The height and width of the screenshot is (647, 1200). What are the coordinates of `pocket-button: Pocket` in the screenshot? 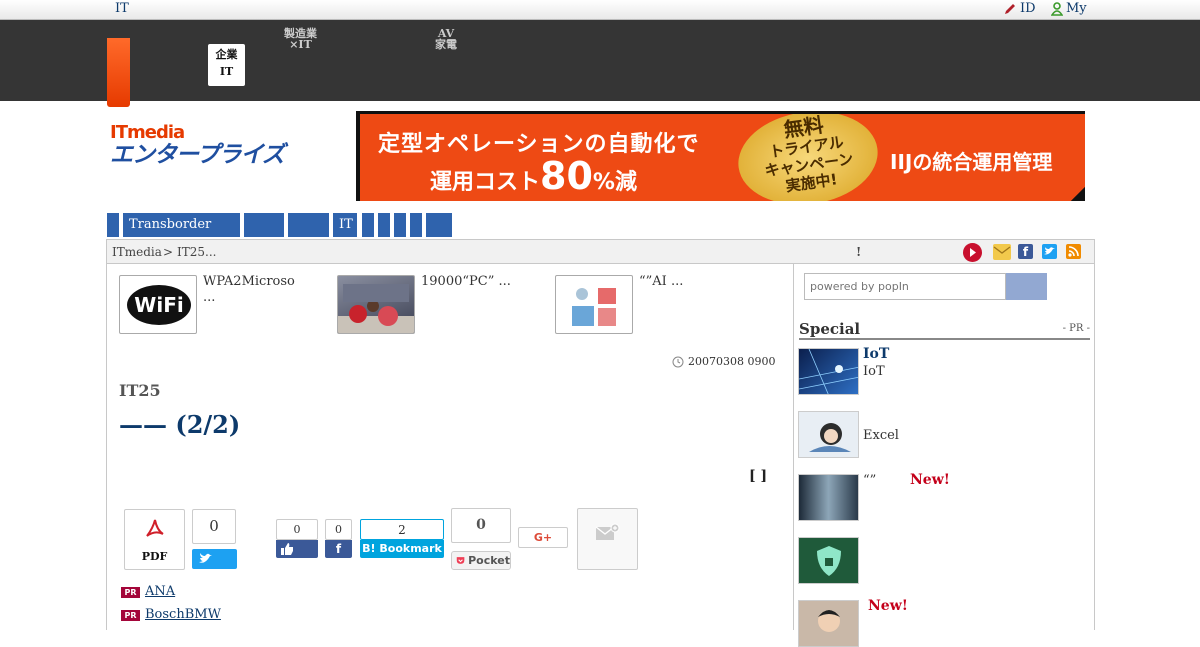 It's located at (481, 560).